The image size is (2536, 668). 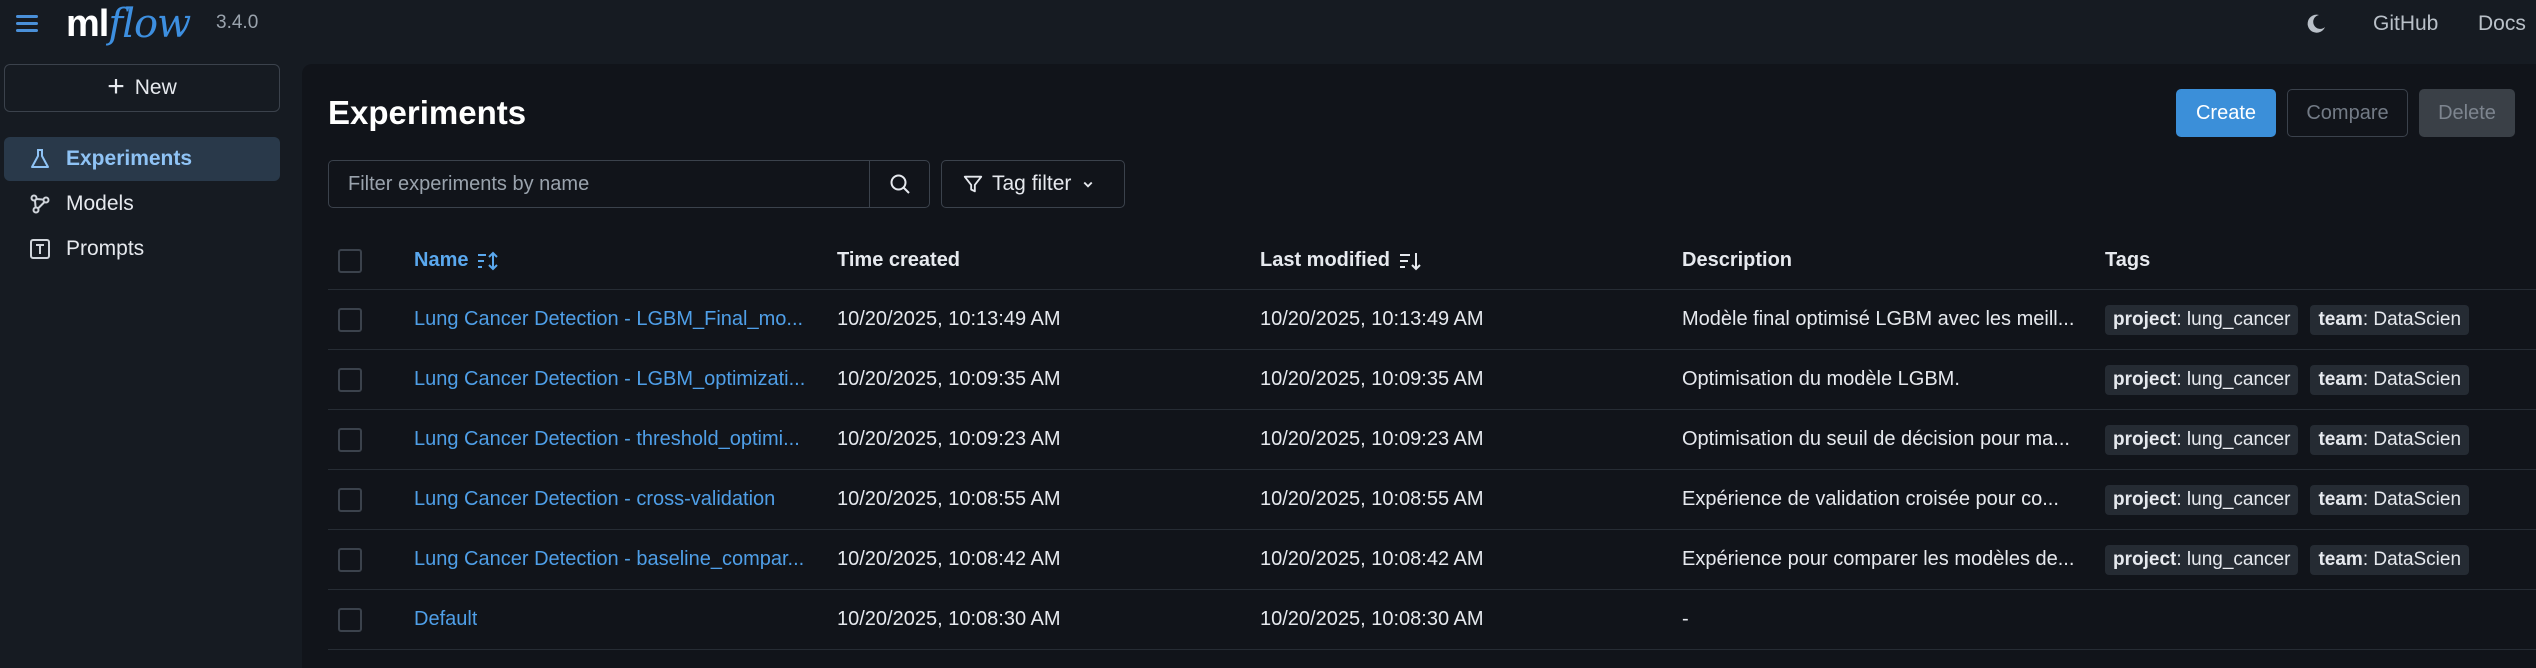 What do you see at coordinates (105, 248) in the screenshot?
I see `sidebar-item-label: Prompts` at bounding box center [105, 248].